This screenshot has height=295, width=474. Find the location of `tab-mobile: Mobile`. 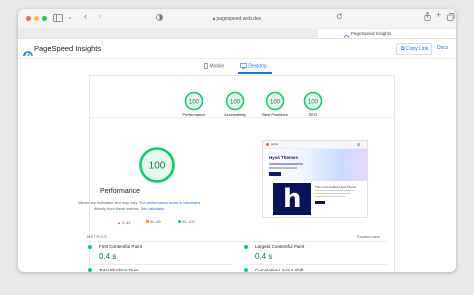

tab-mobile: Mobile is located at coordinates (214, 66).